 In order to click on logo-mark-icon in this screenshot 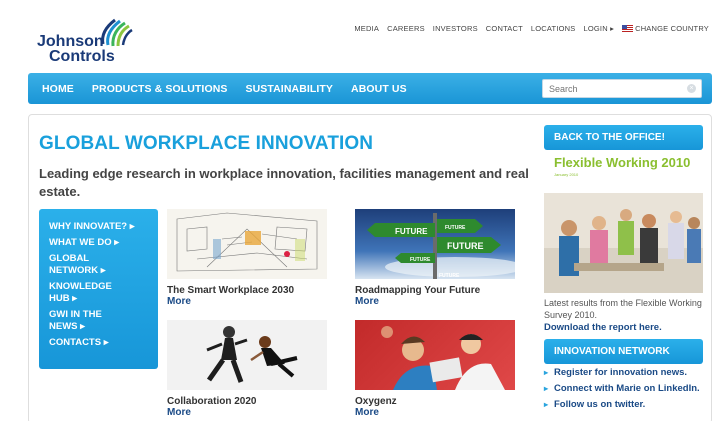, I will do `click(117, 32)`.